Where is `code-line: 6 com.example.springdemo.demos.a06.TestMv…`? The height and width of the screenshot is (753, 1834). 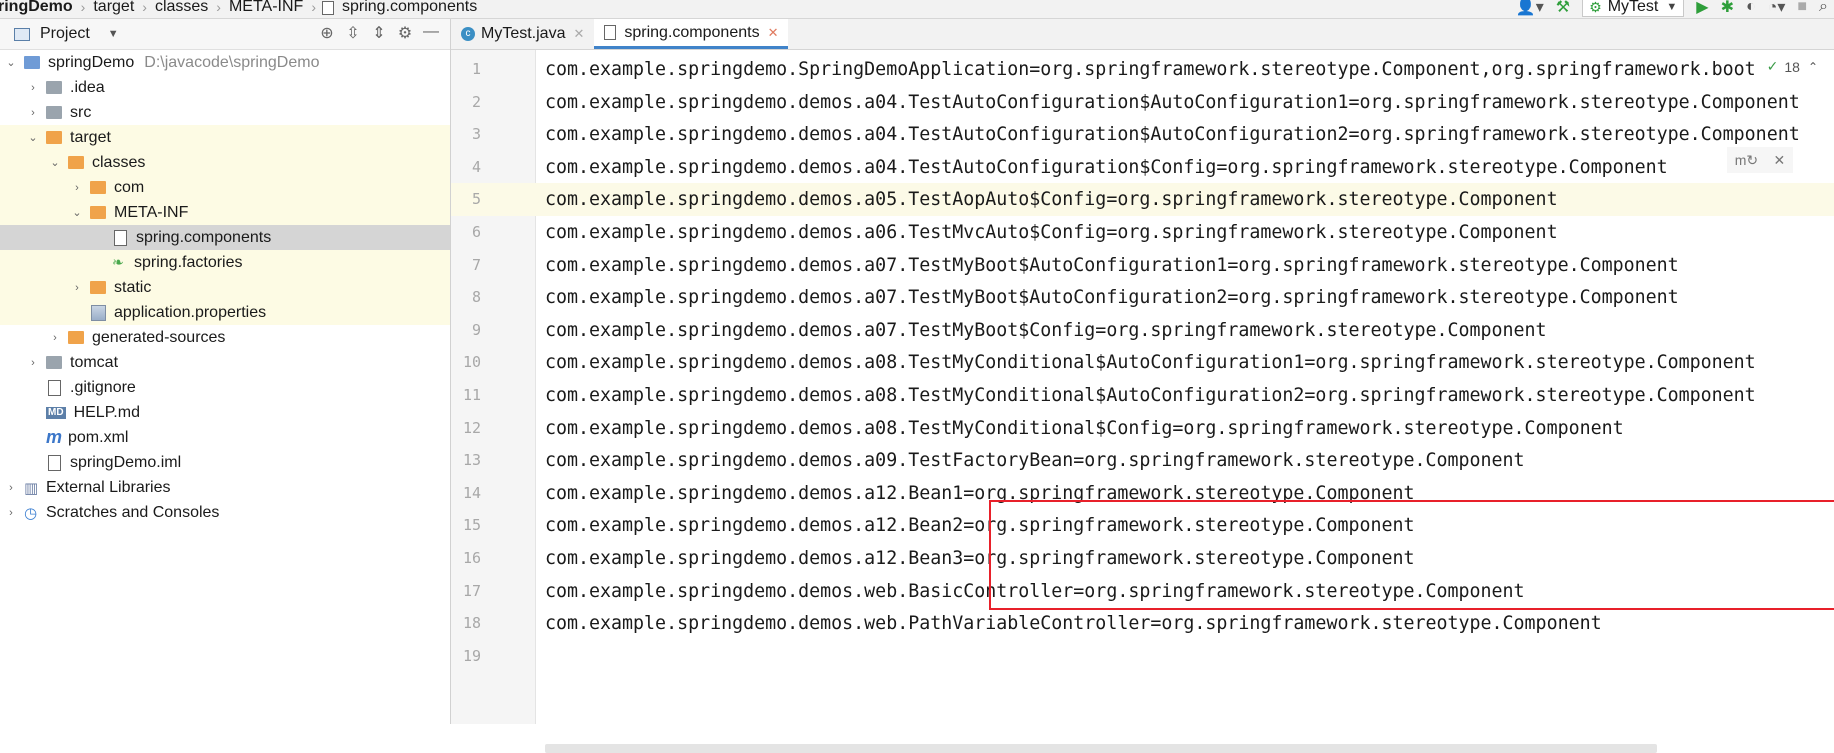 code-line: 6 com.example.springdemo.demos.a06.TestMv… is located at coordinates (1142, 232).